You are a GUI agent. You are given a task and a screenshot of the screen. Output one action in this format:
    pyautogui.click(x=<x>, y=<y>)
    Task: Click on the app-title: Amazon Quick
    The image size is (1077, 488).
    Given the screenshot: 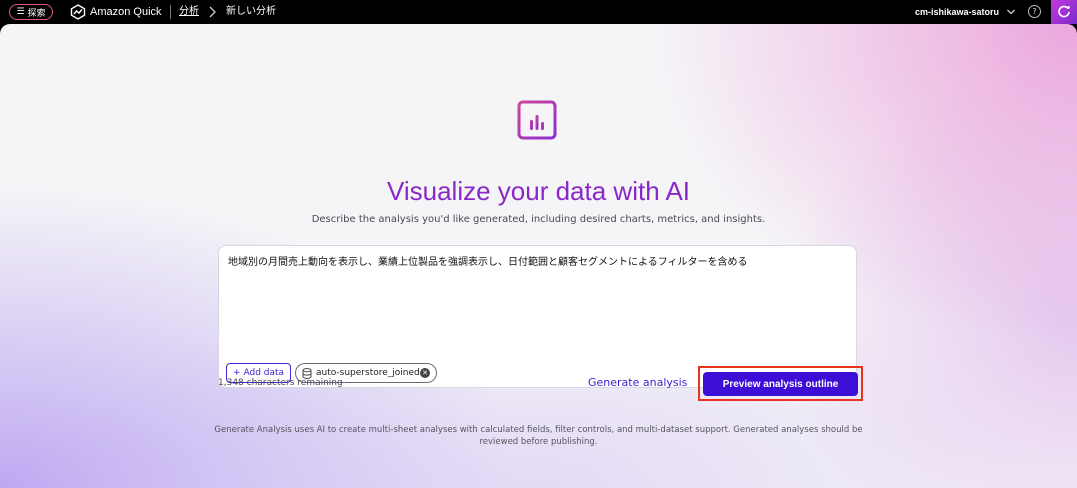 What is the action you would take?
    pyautogui.click(x=126, y=12)
    